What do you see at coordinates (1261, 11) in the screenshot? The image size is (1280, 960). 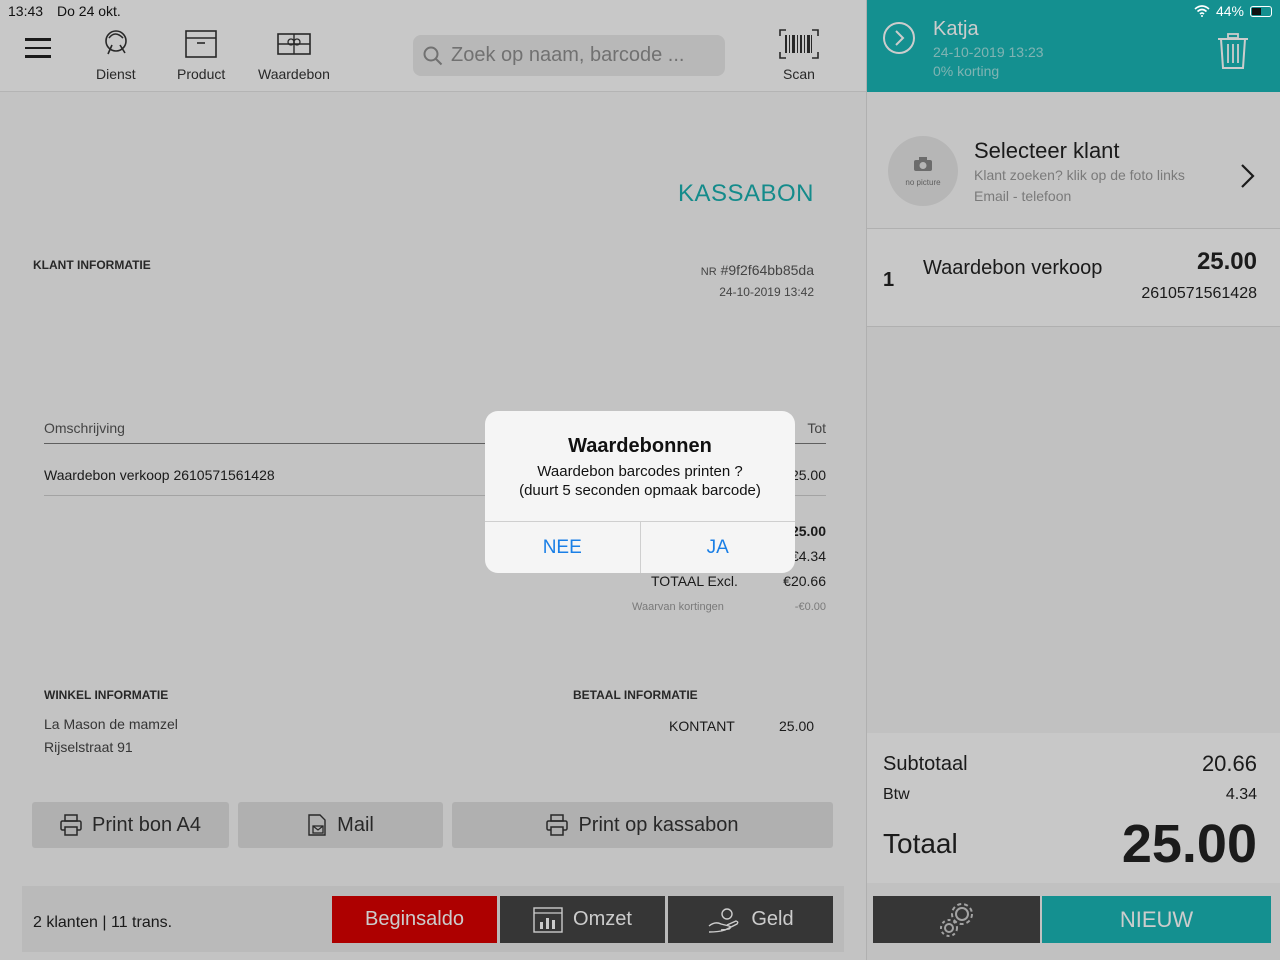 I see `battery-icon` at bounding box center [1261, 11].